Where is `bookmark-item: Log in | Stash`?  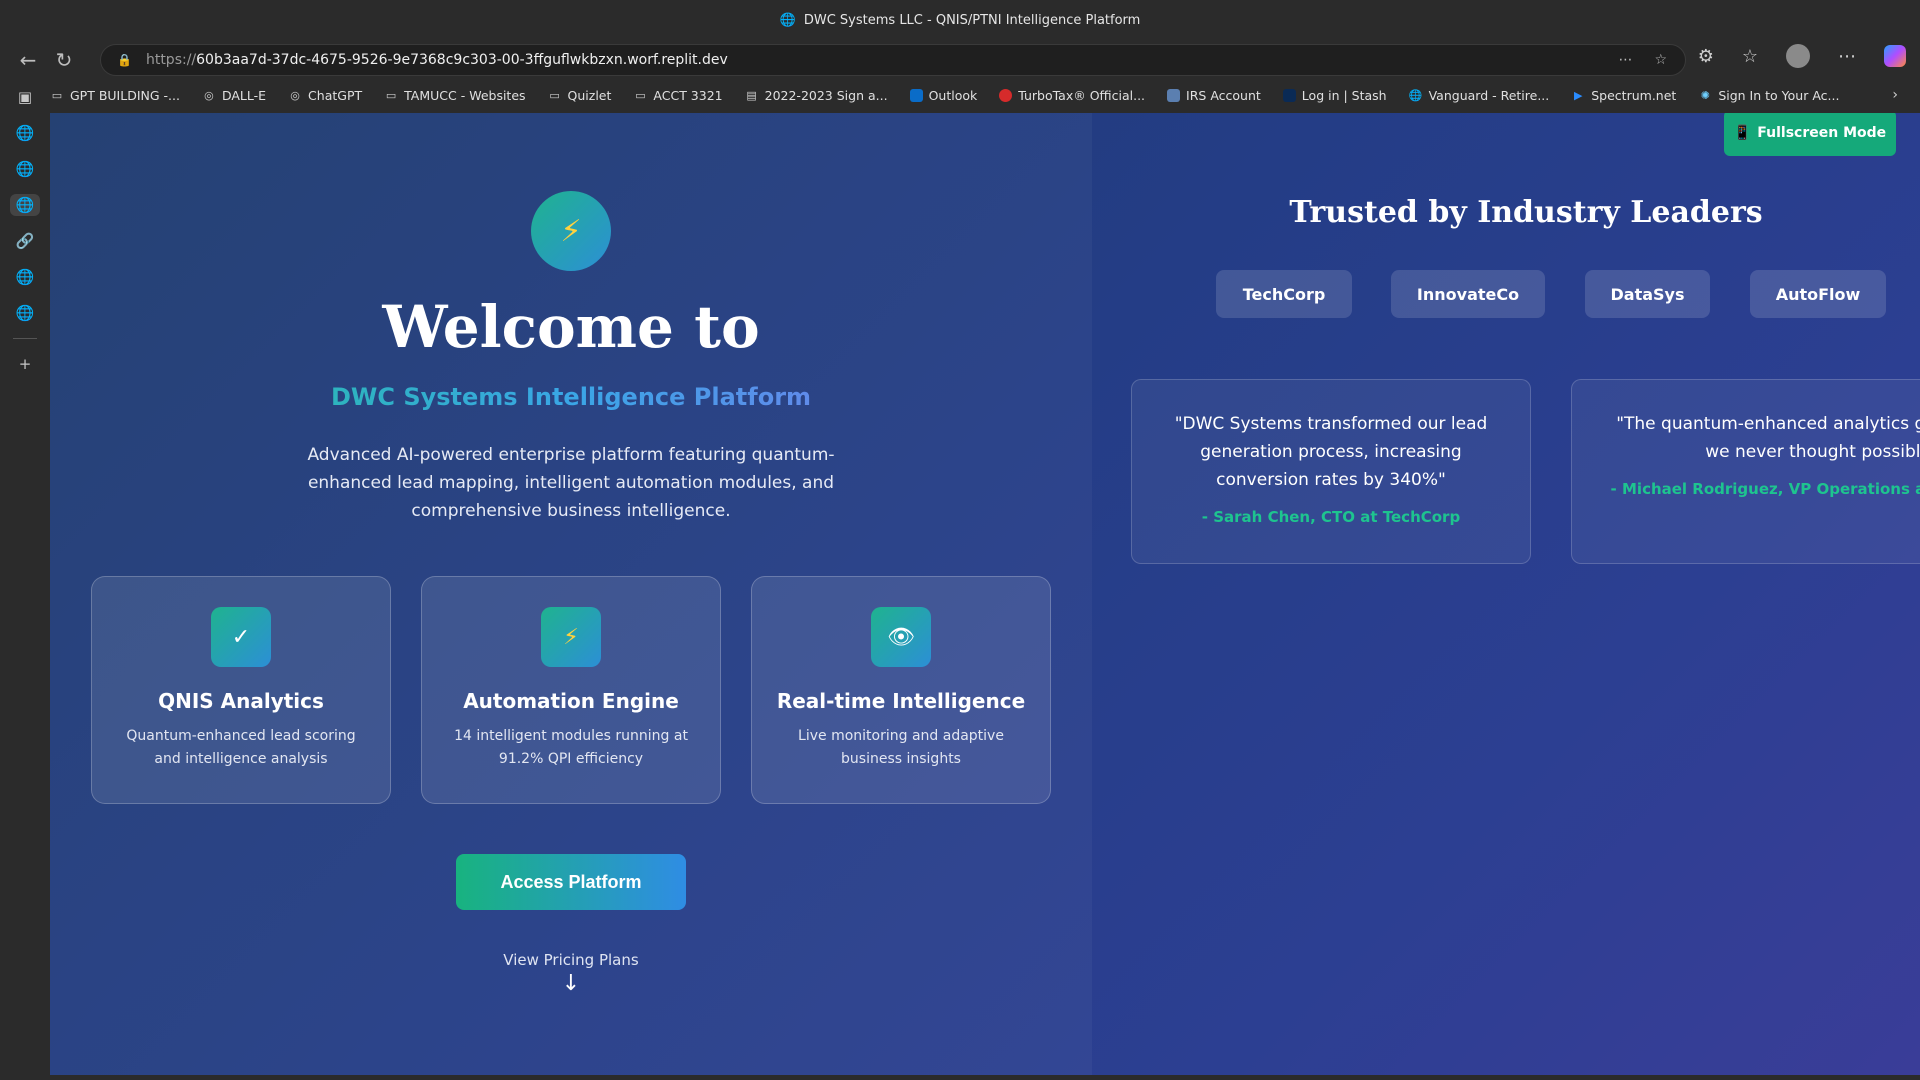 bookmark-item: Log in | Stash is located at coordinates (1334, 95).